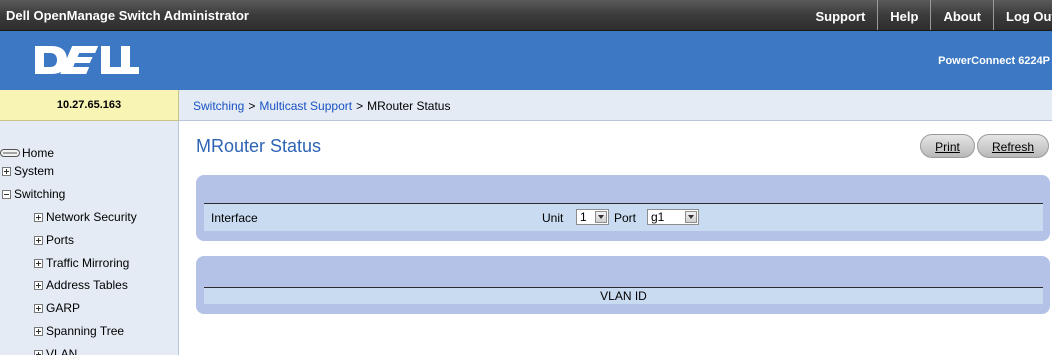 Image resolution: width=1052 pixels, height=355 pixels. Describe the element at coordinates (6, 194) in the screenshot. I see `collapse-icon` at that location.